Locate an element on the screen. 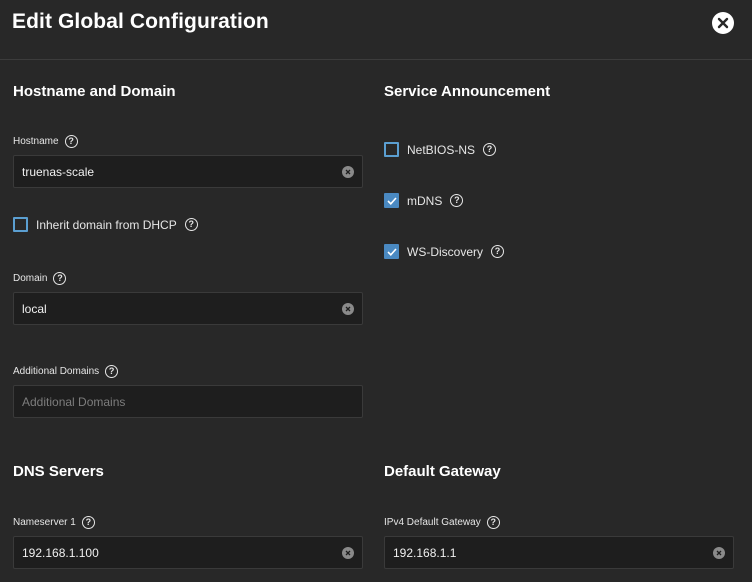 The image size is (752, 582). ws-discovery-checkbox is located at coordinates (391, 251).